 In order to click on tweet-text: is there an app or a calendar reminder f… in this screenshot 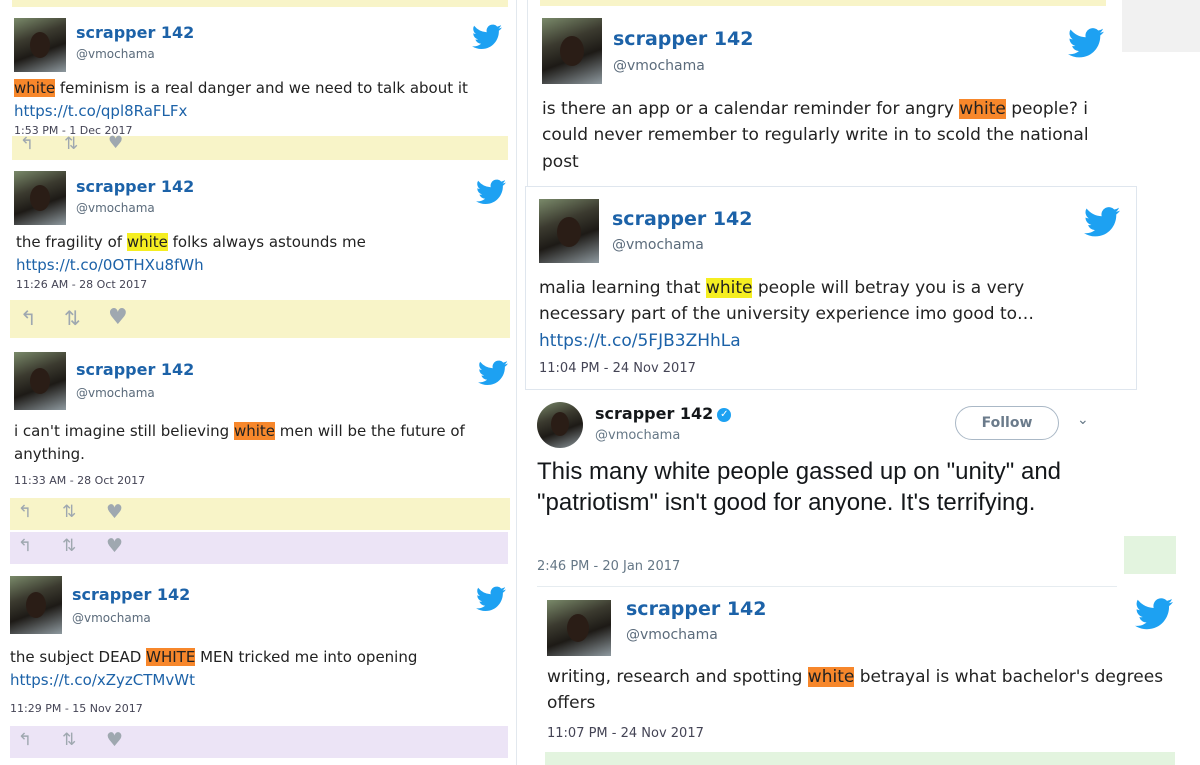, I will do `click(827, 135)`.